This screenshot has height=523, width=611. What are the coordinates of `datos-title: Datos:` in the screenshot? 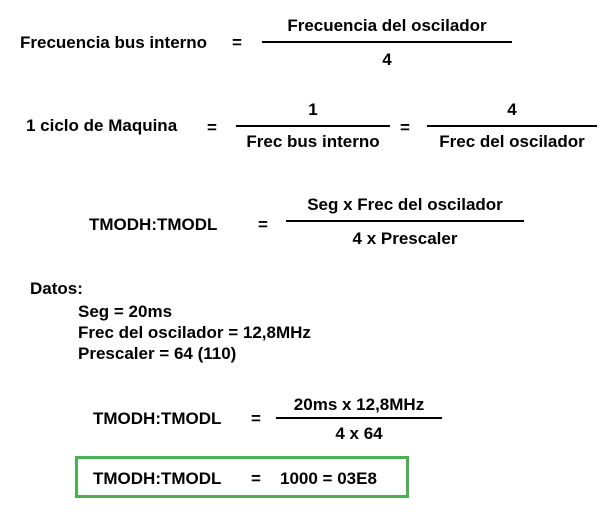 It's located at (56, 288).